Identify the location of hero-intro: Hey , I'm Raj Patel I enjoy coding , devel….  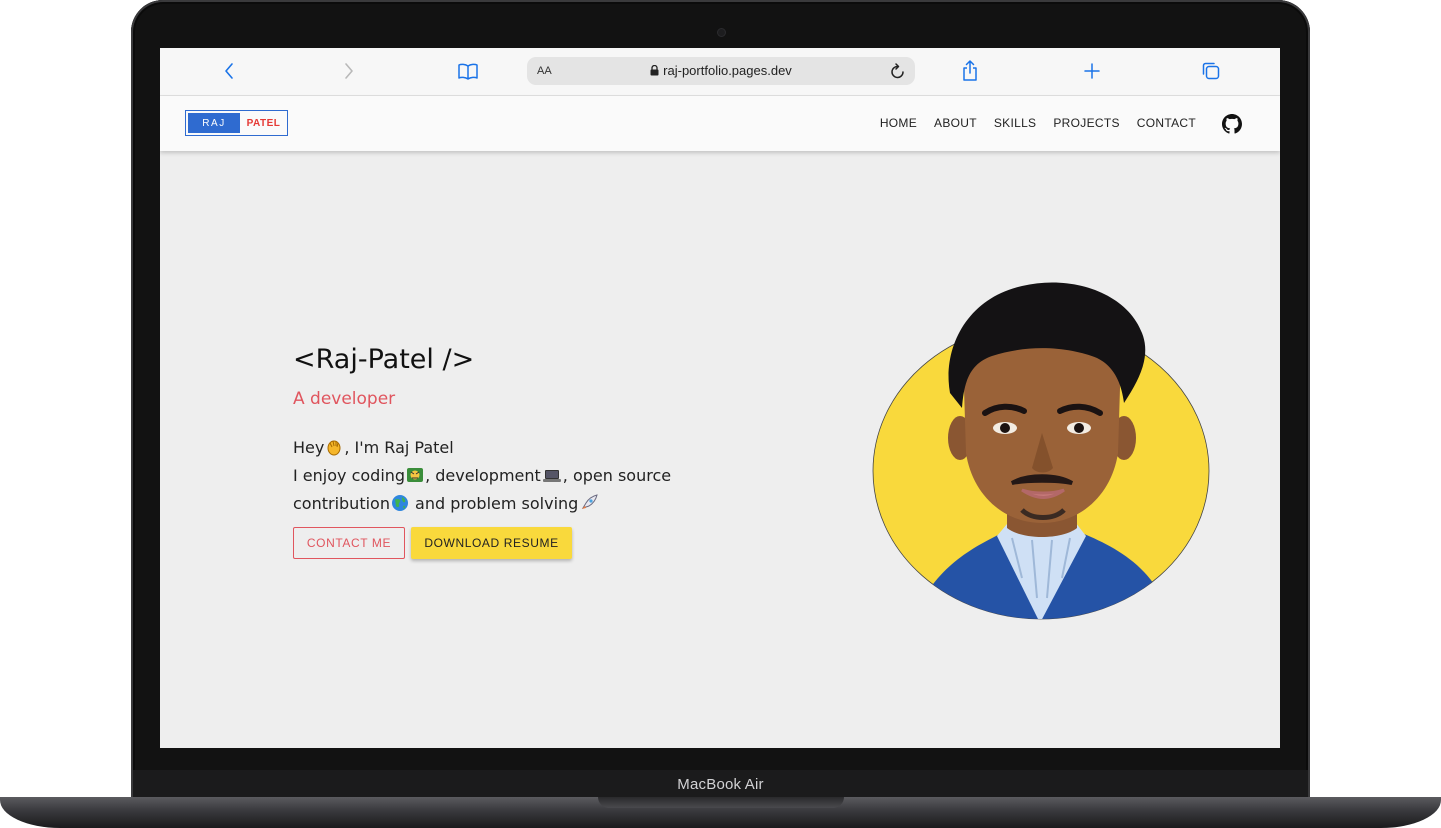
(503, 477).